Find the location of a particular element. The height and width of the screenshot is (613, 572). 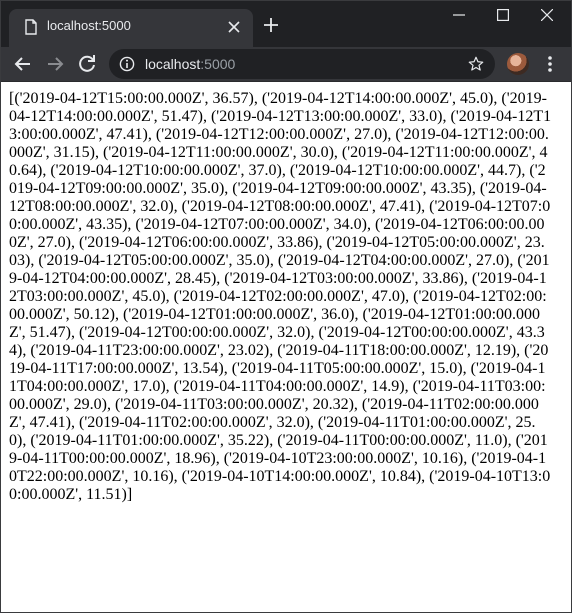

tab-strip: localhost:5000 is located at coordinates (286, 24).